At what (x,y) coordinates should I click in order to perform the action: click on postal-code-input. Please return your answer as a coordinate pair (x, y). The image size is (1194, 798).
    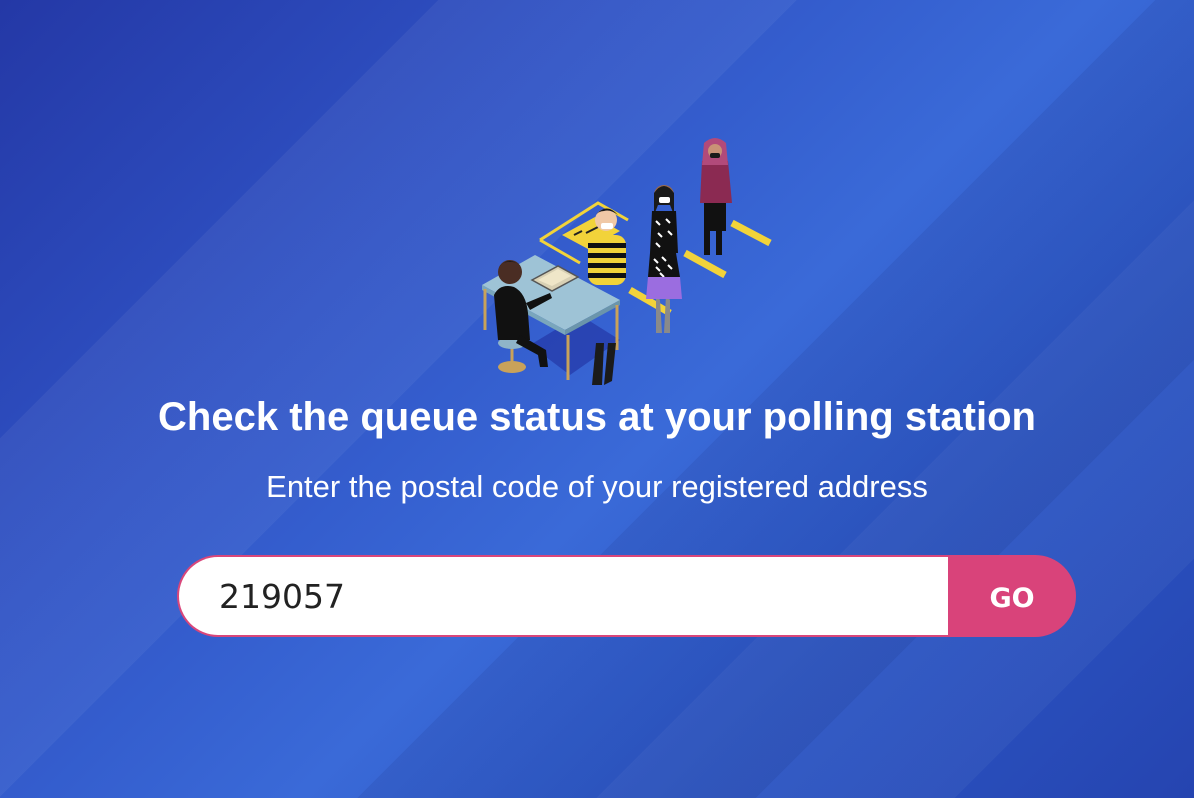
    Looking at the image, I should click on (562, 596).